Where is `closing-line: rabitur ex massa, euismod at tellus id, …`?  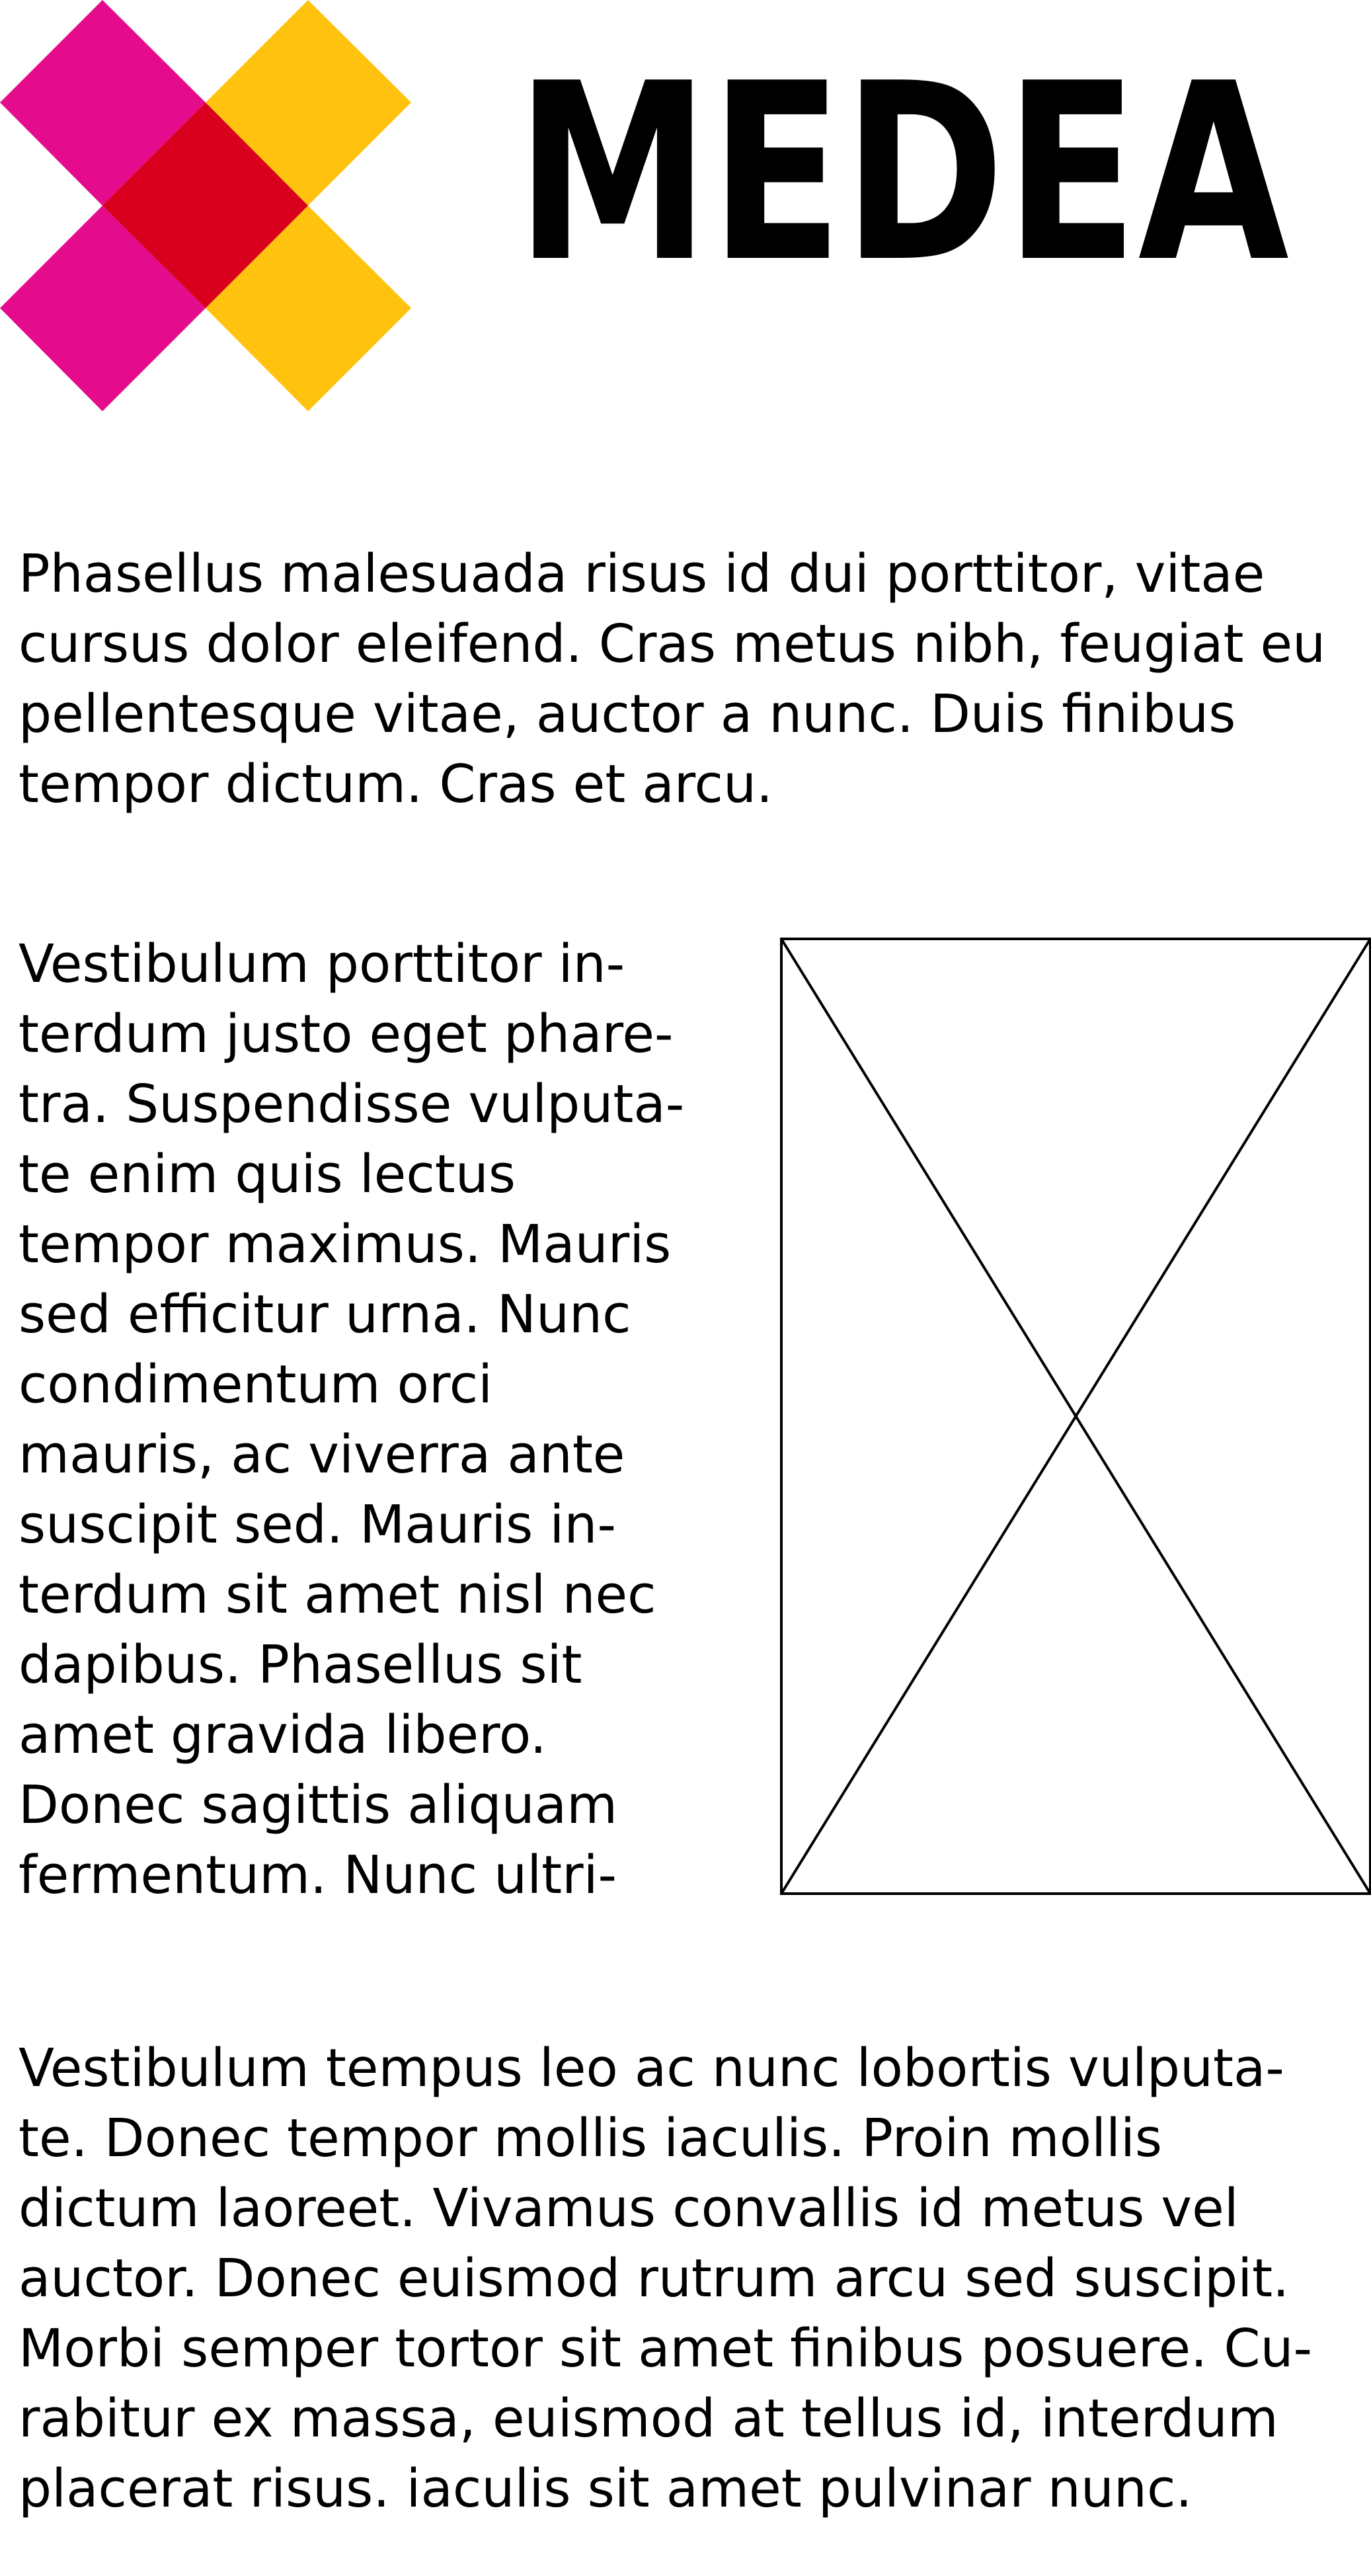
closing-line: rabitur ex massa, euismod at tellus id, … is located at coordinates (648, 2418).